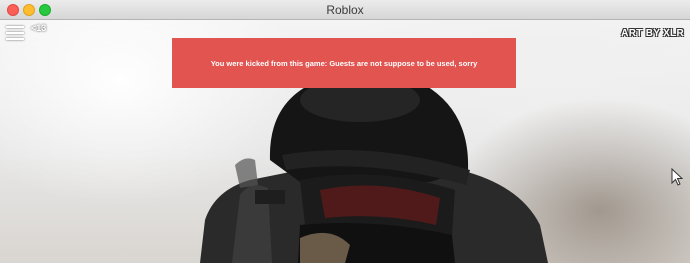  I want to click on art-credit-label: ART BY XLR, so click(652, 33).